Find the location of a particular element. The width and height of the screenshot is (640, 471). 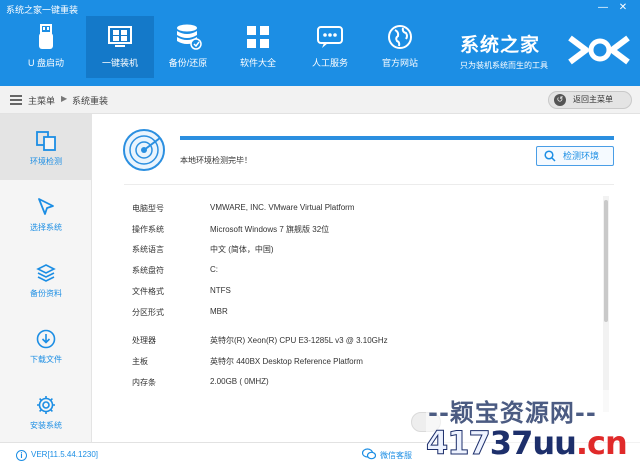

breadcrumb-home: 主菜单 is located at coordinates (41, 100).